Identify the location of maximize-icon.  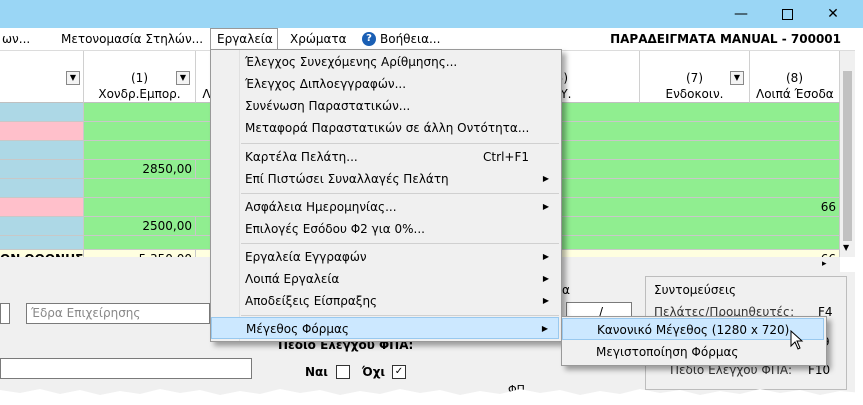
(787, 14).